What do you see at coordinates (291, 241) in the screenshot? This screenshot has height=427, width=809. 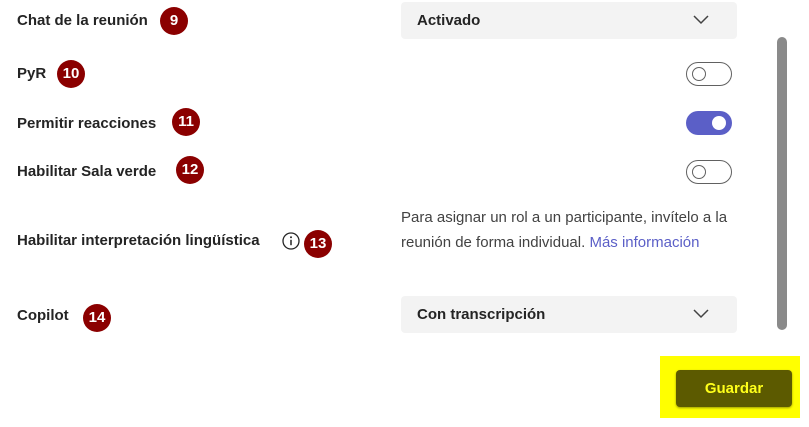 I see `info-icon` at bounding box center [291, 241].